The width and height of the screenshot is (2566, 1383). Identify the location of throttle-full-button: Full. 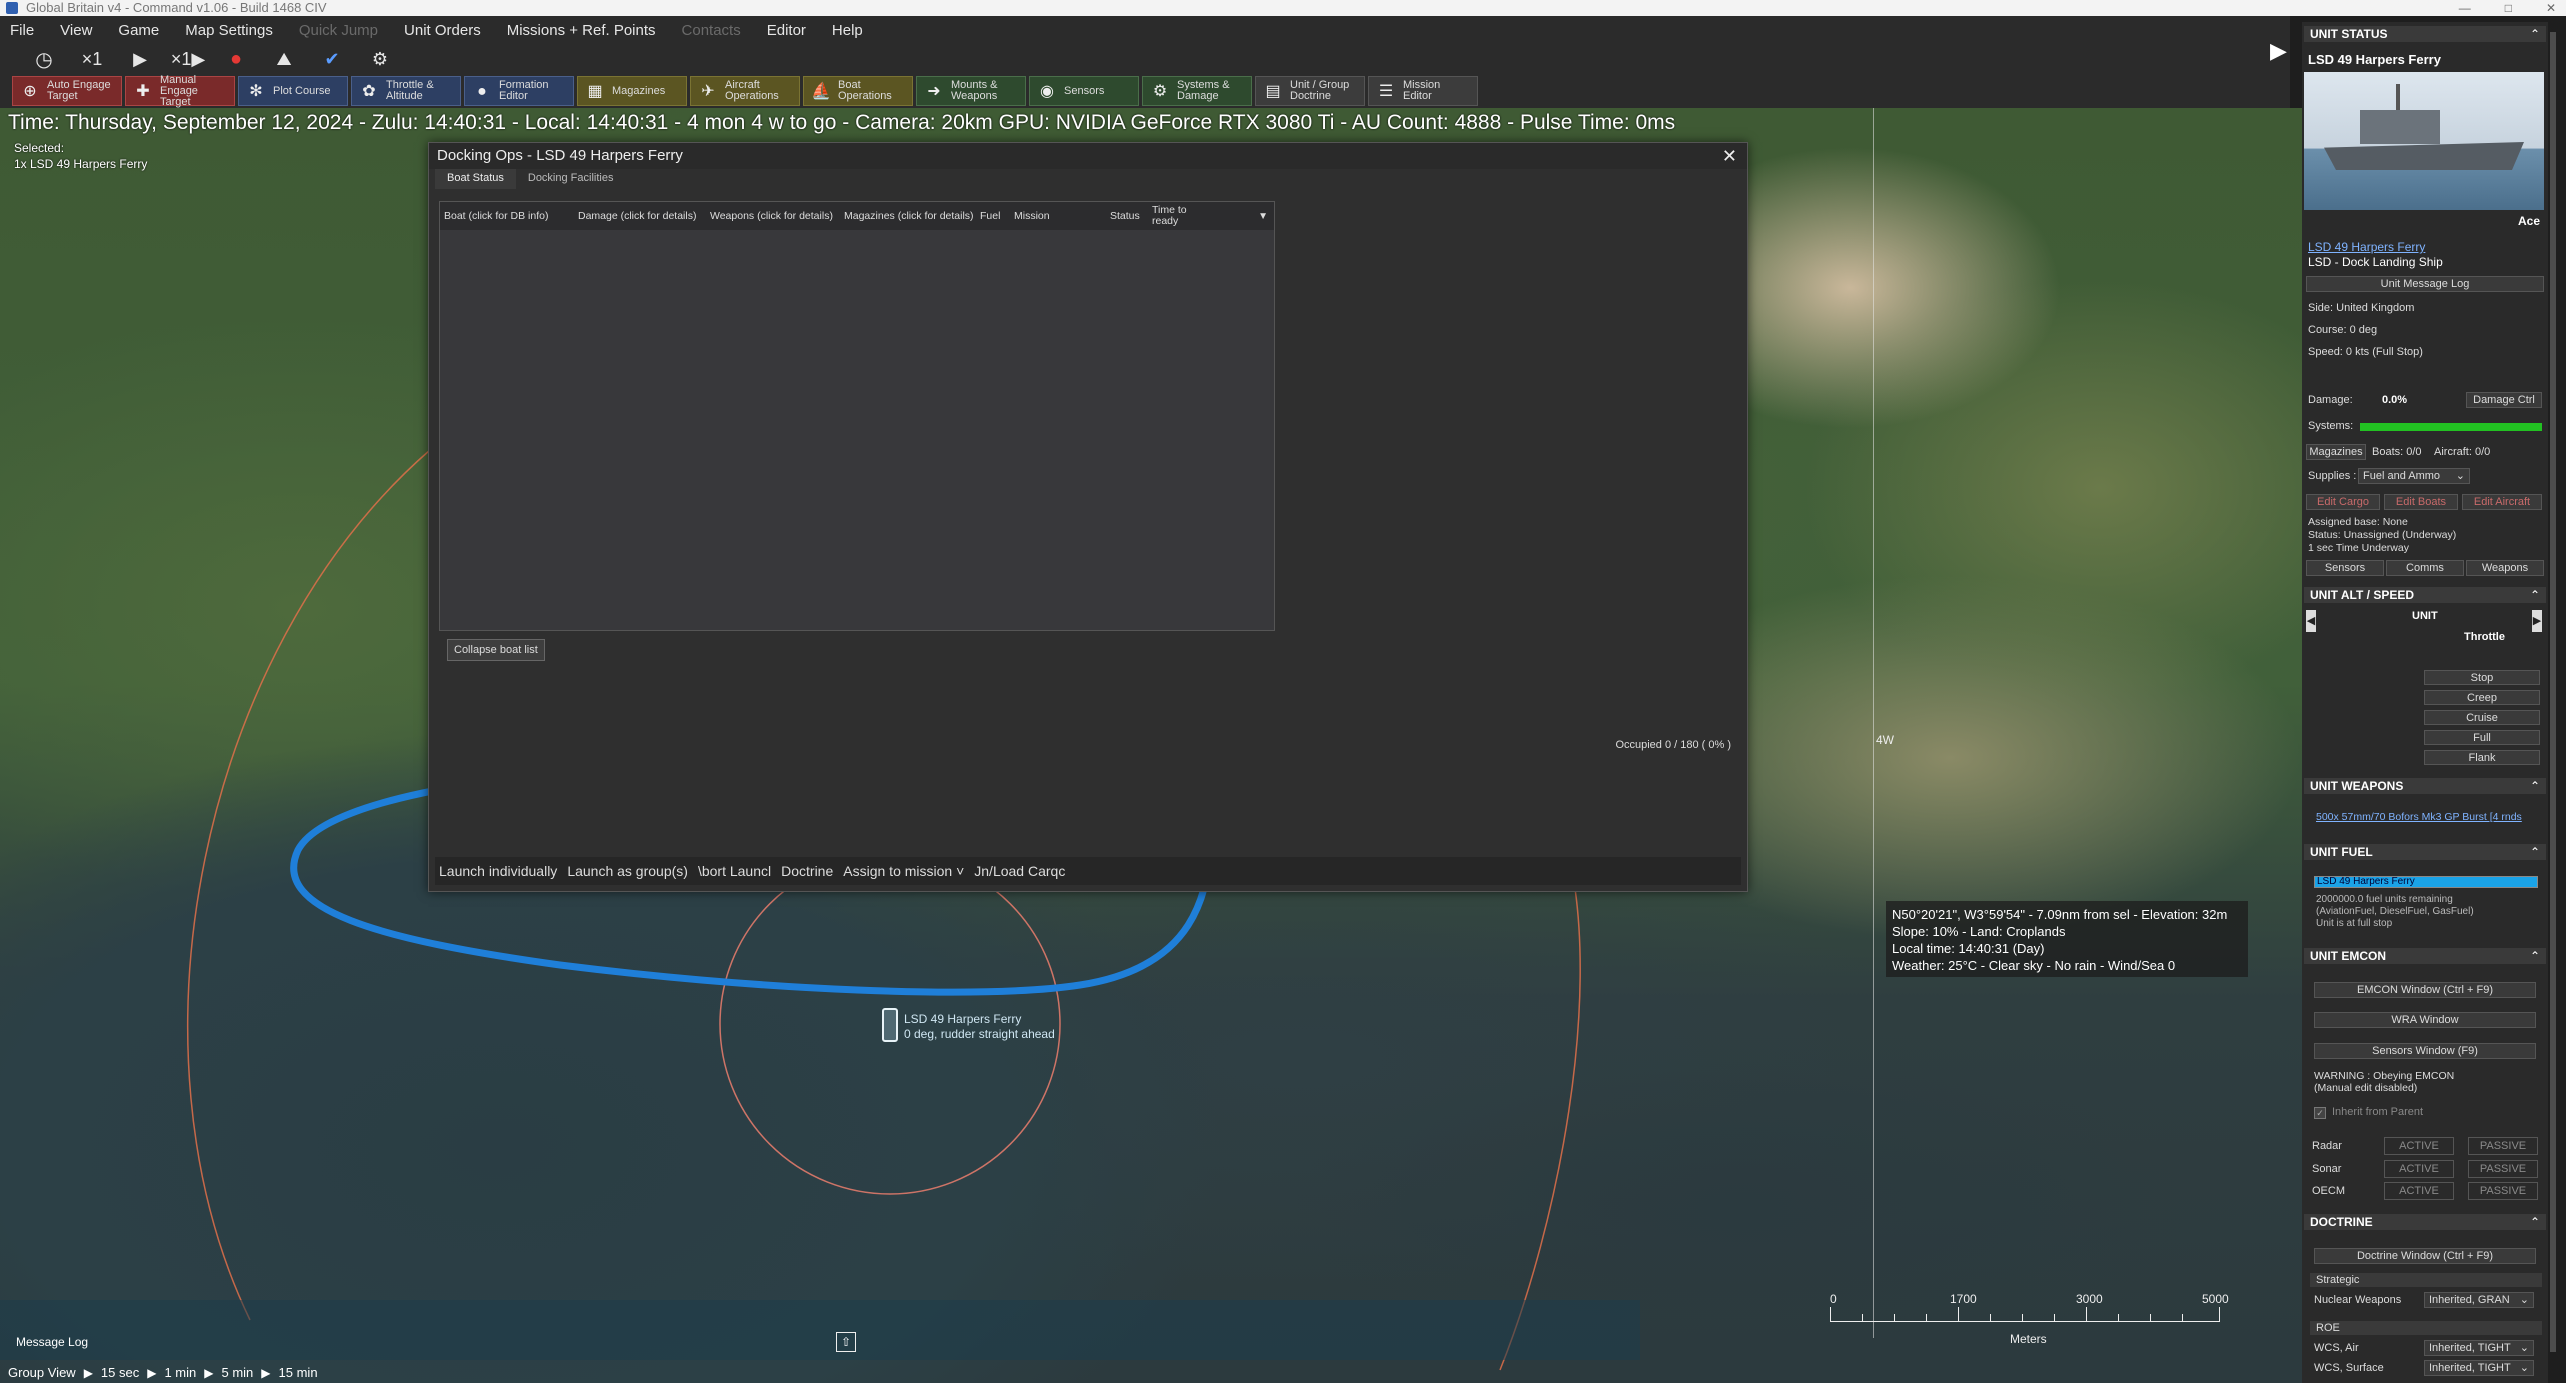
(2482, 737).